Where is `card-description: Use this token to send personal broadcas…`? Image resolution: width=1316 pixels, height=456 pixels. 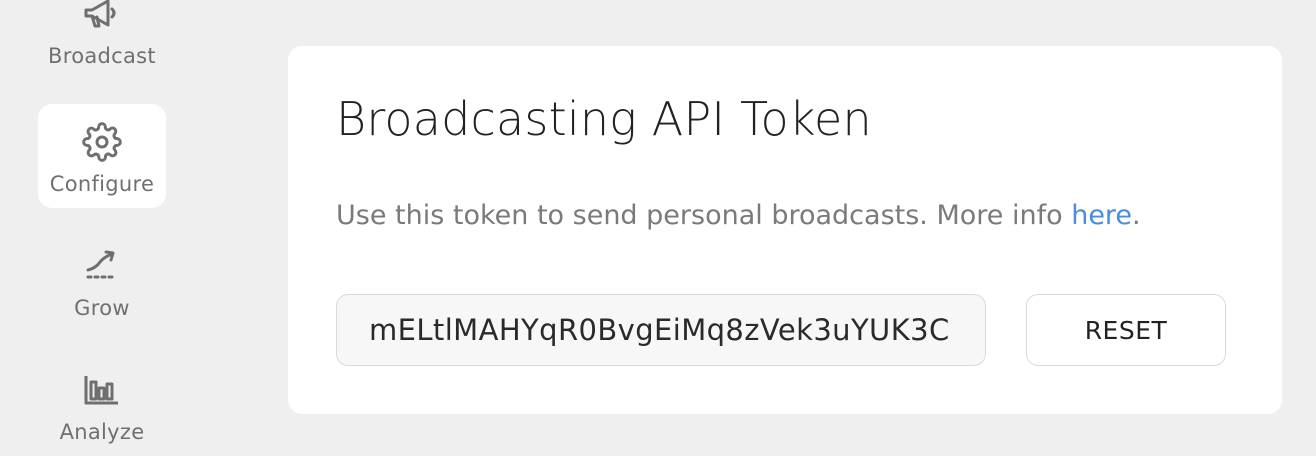
card-description: Use this token to send personal broadcas… is located at coordinates (738, 215).